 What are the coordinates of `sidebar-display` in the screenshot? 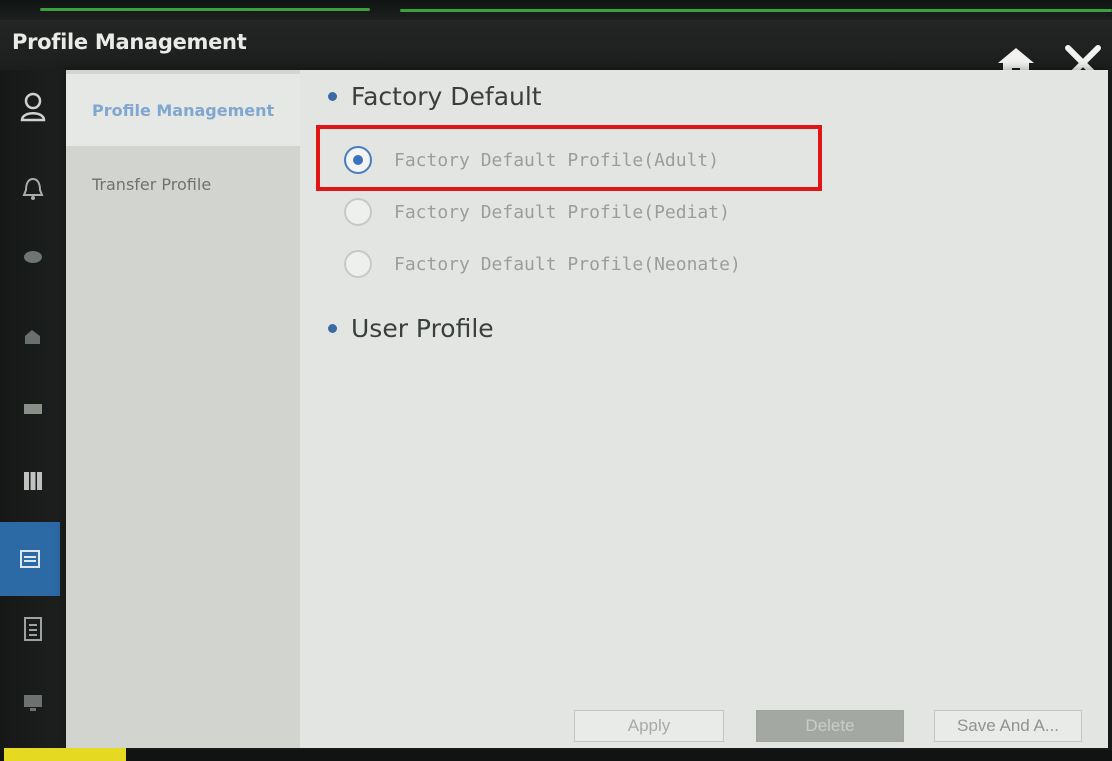 It's located at (33, 409).